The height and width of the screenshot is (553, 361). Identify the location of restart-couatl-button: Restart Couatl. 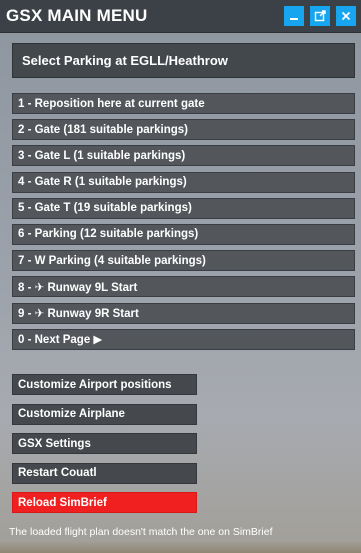
(104, 473).